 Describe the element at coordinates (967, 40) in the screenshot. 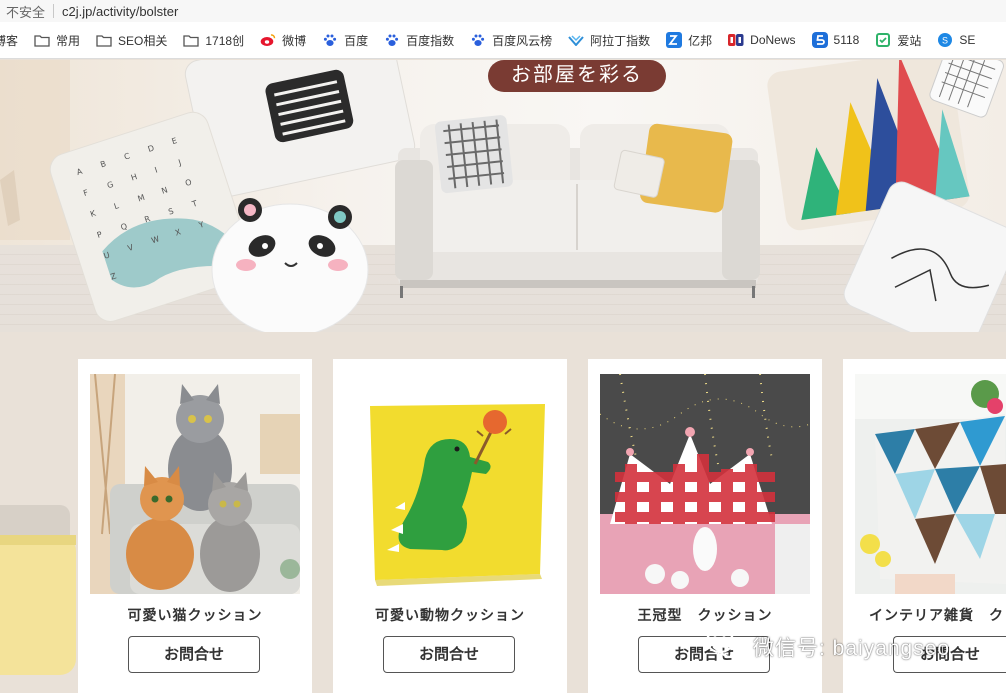

I see `bookmark-label: SE` at that location.